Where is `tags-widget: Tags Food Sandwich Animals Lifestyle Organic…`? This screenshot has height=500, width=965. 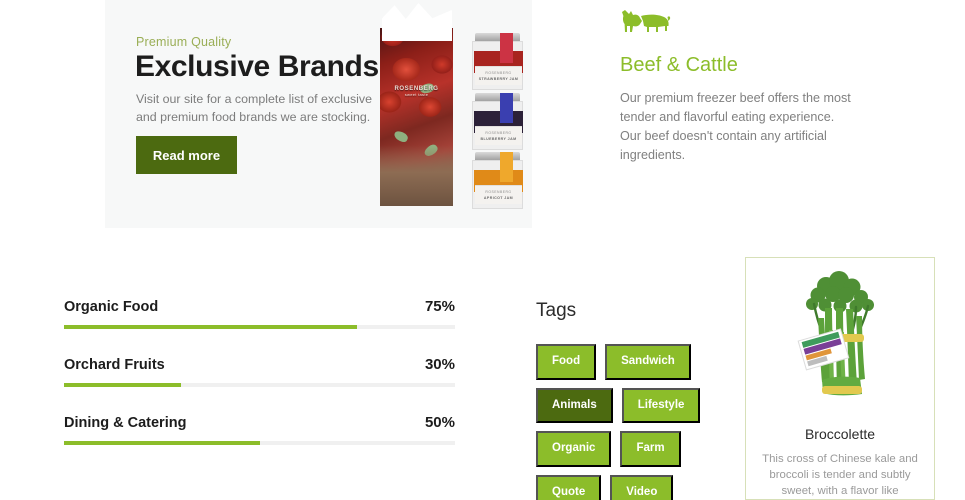 tags-widget: Tags Food Sandwich Animals Lifestyle Organic… is located at coordinates (636, 400).